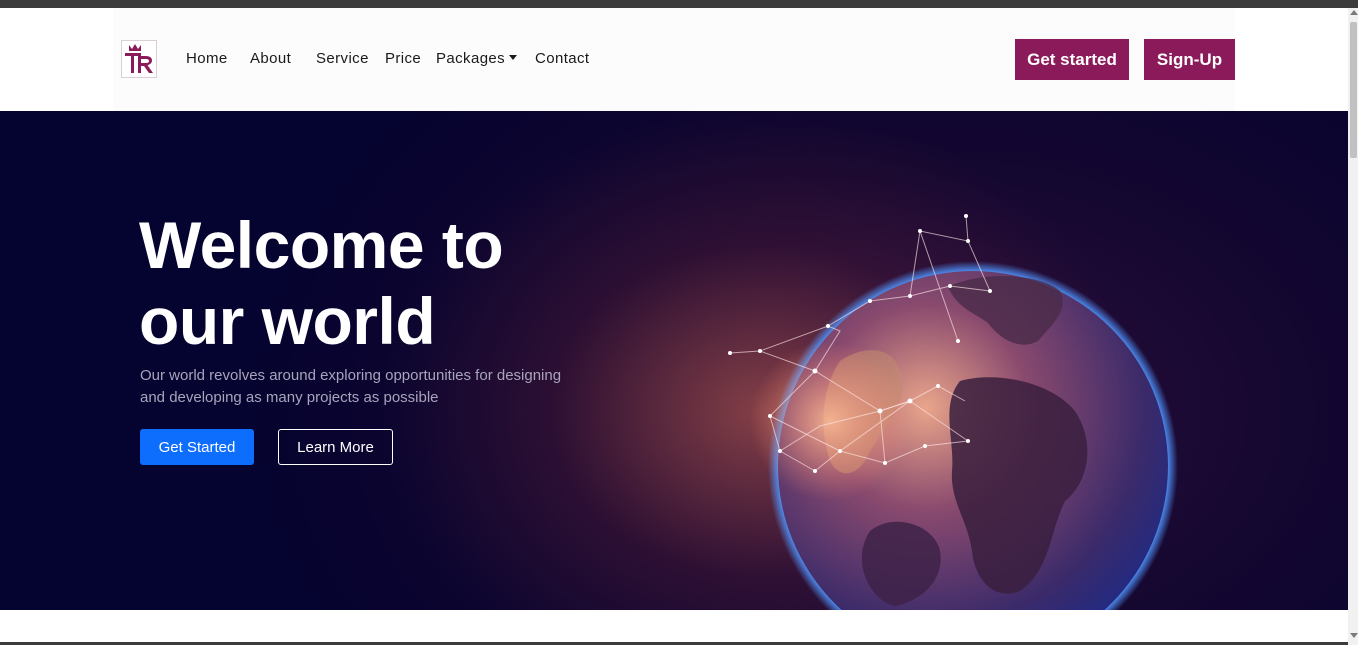  Describe the element at coordinates (399, 283) in the screenshot. I see `hero-title: Welcome to our world` at that location.